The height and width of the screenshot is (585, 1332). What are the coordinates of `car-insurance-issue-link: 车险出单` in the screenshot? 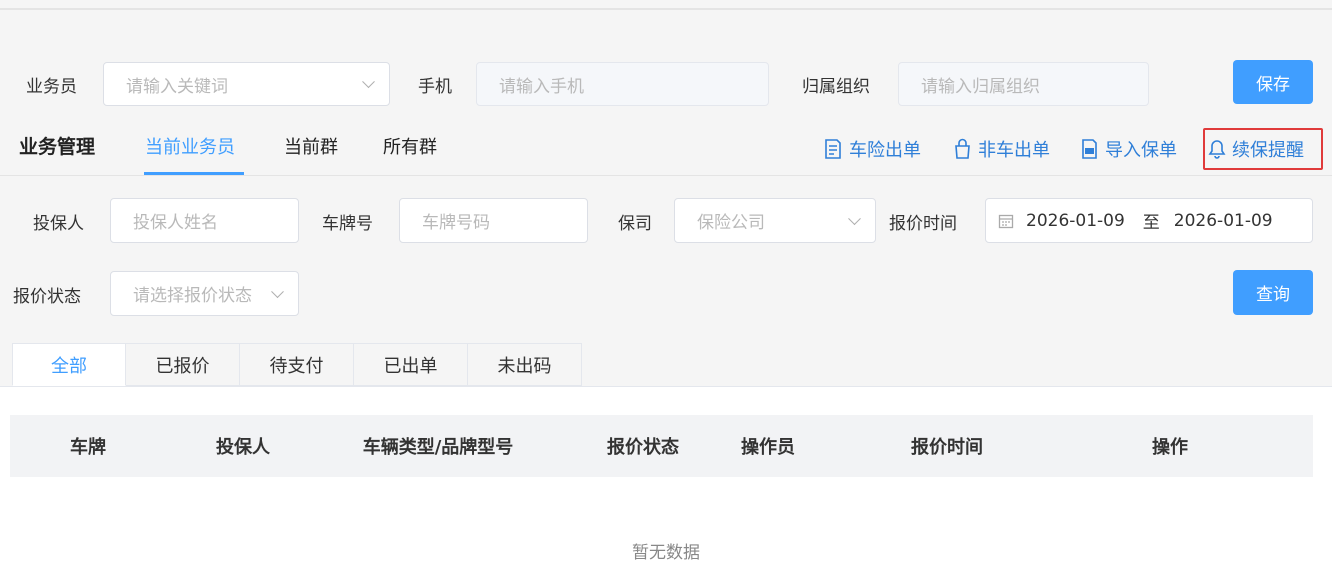 It's located at (872, 149).